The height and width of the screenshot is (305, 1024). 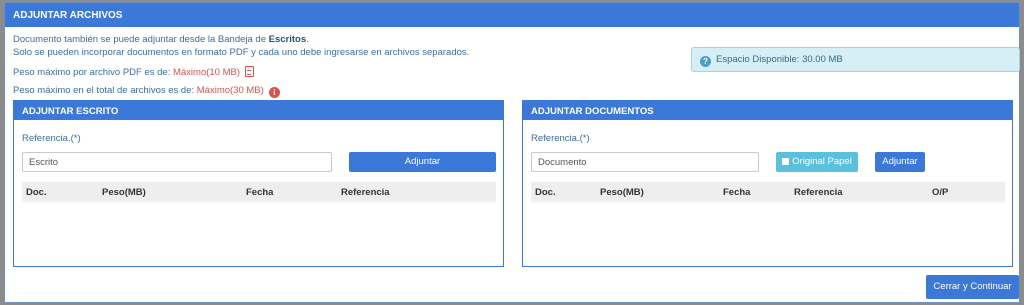 I want to click on documentos-col-op: O/P, so click(x=940, y=192).